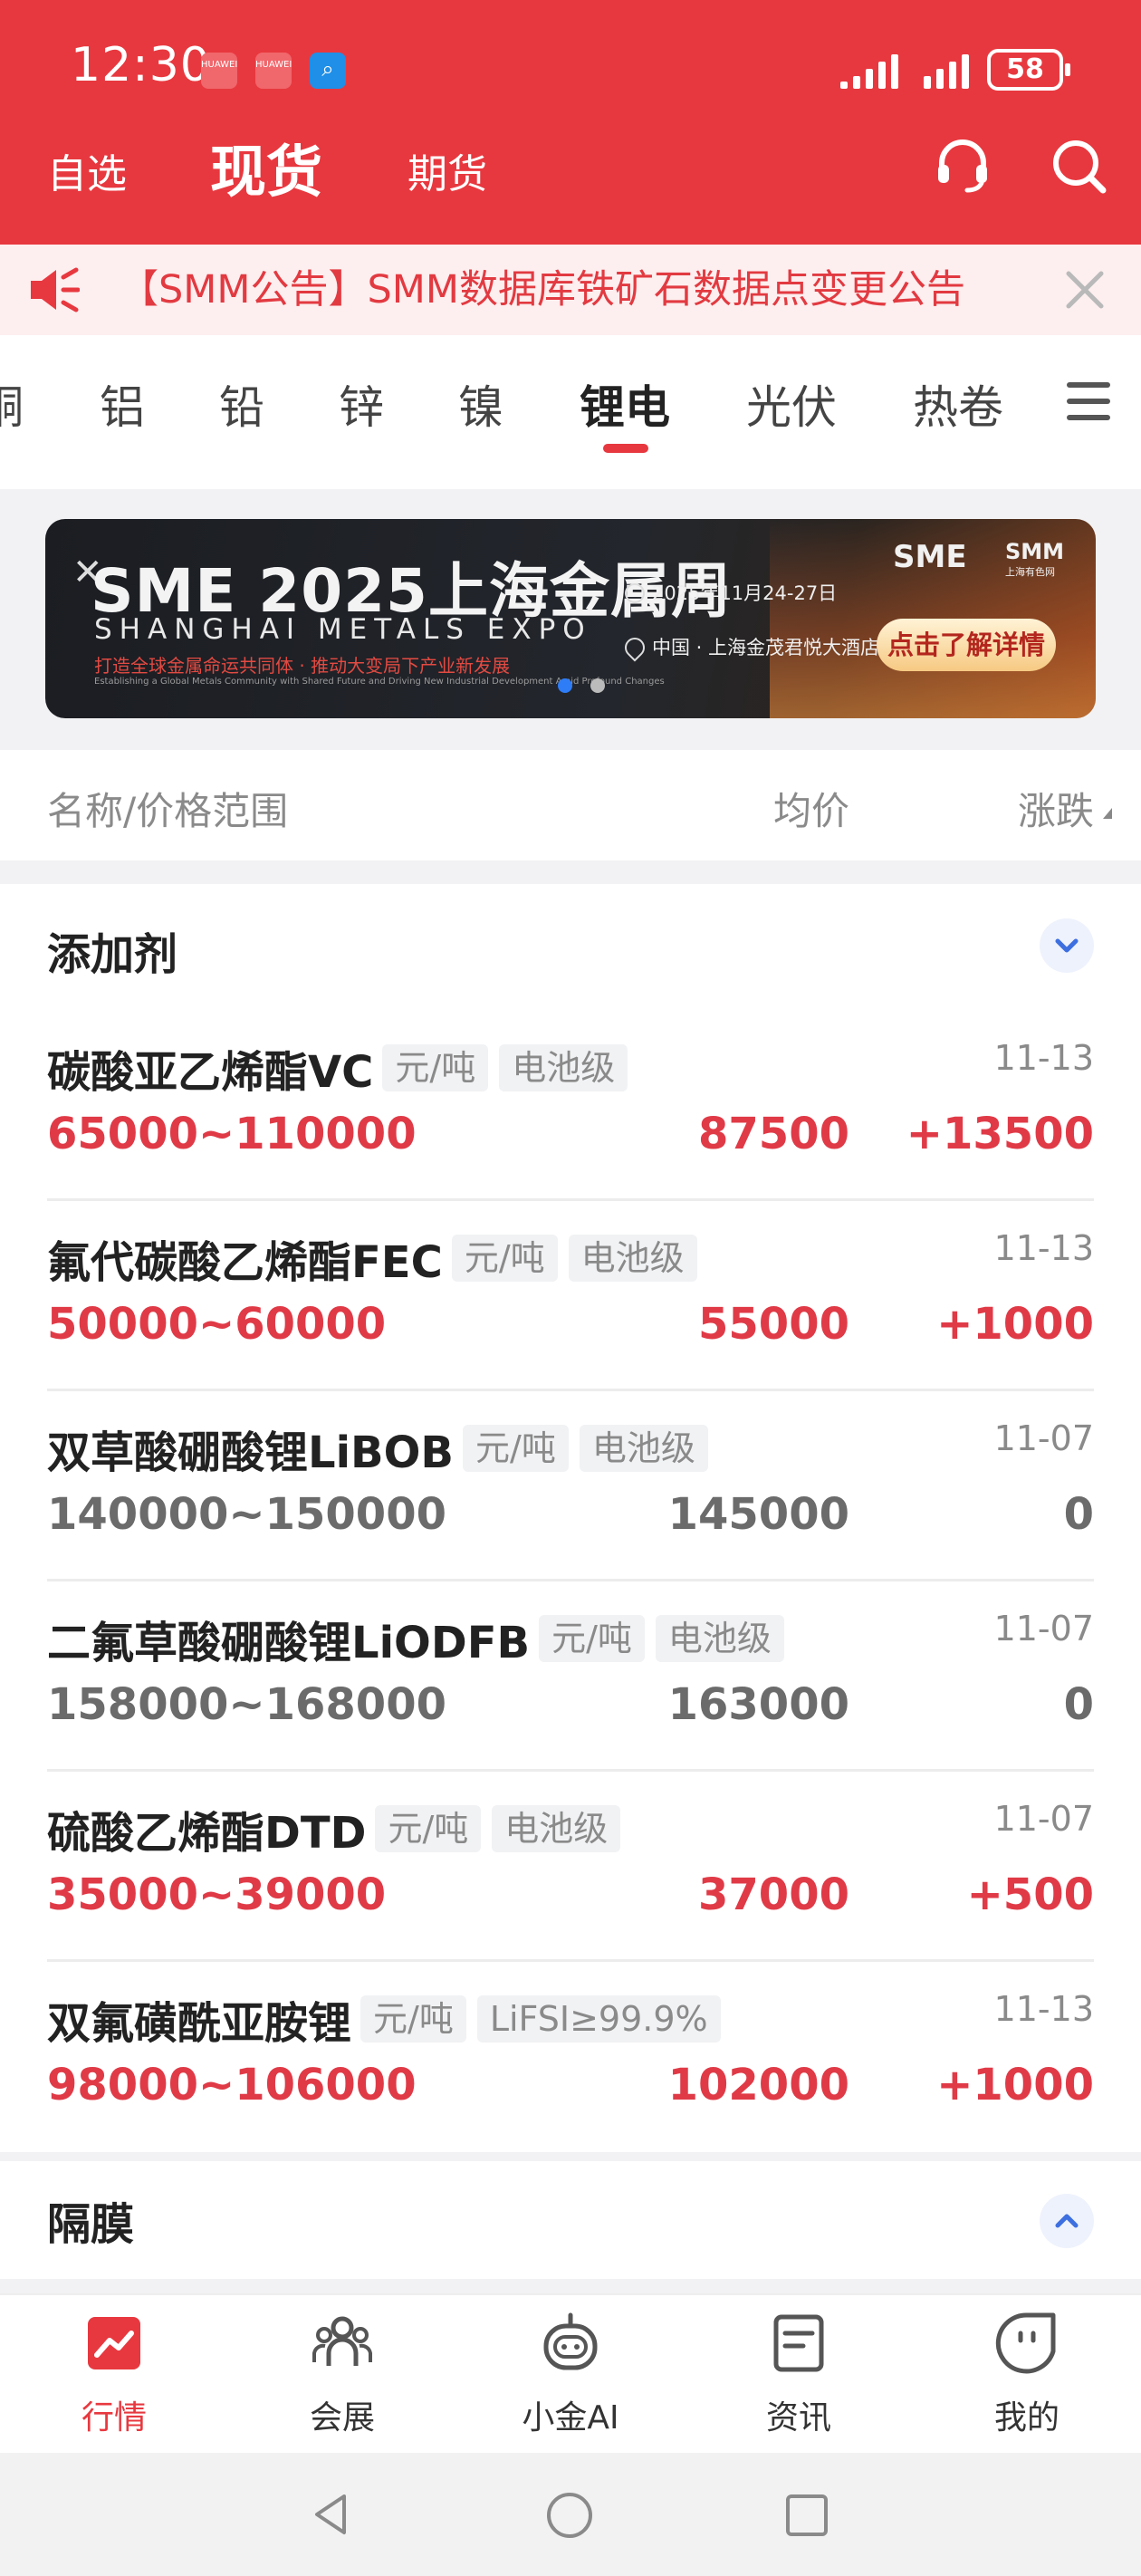  I want to click on avg-price: 37000, so click(774, 1895).